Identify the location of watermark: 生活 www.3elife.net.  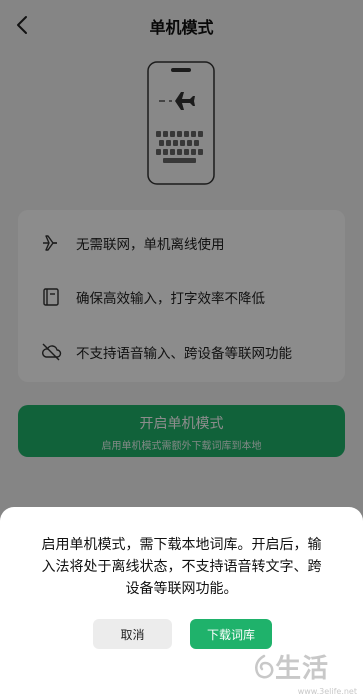
(305, 672).